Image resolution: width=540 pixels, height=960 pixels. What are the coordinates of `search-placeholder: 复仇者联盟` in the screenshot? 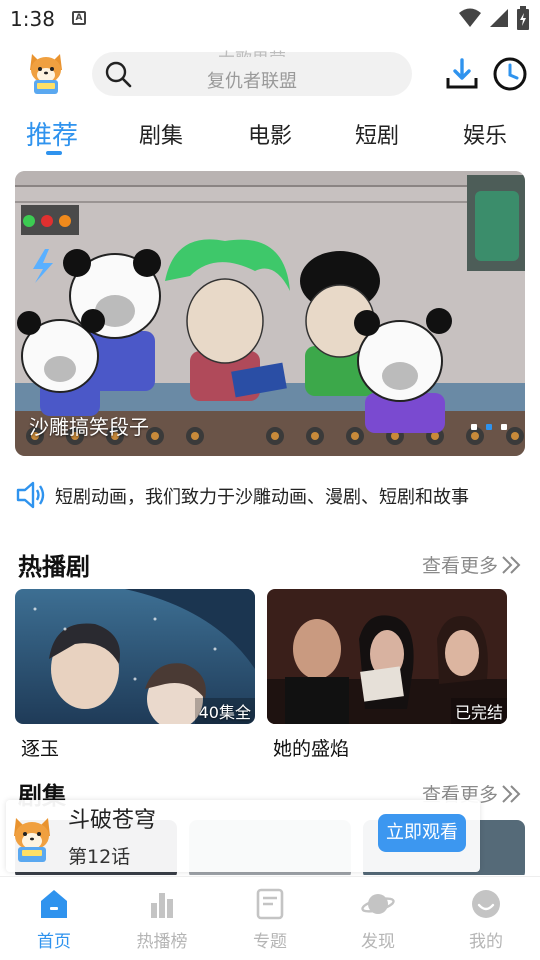 It's located at (252, 81).